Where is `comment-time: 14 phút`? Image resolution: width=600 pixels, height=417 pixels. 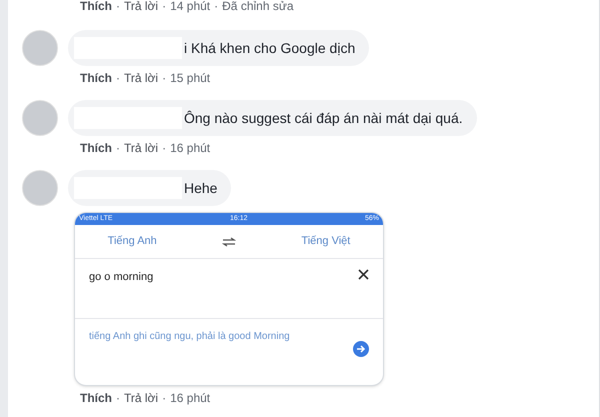 comment-time: 14 phút is located at coordinates (190, 7).